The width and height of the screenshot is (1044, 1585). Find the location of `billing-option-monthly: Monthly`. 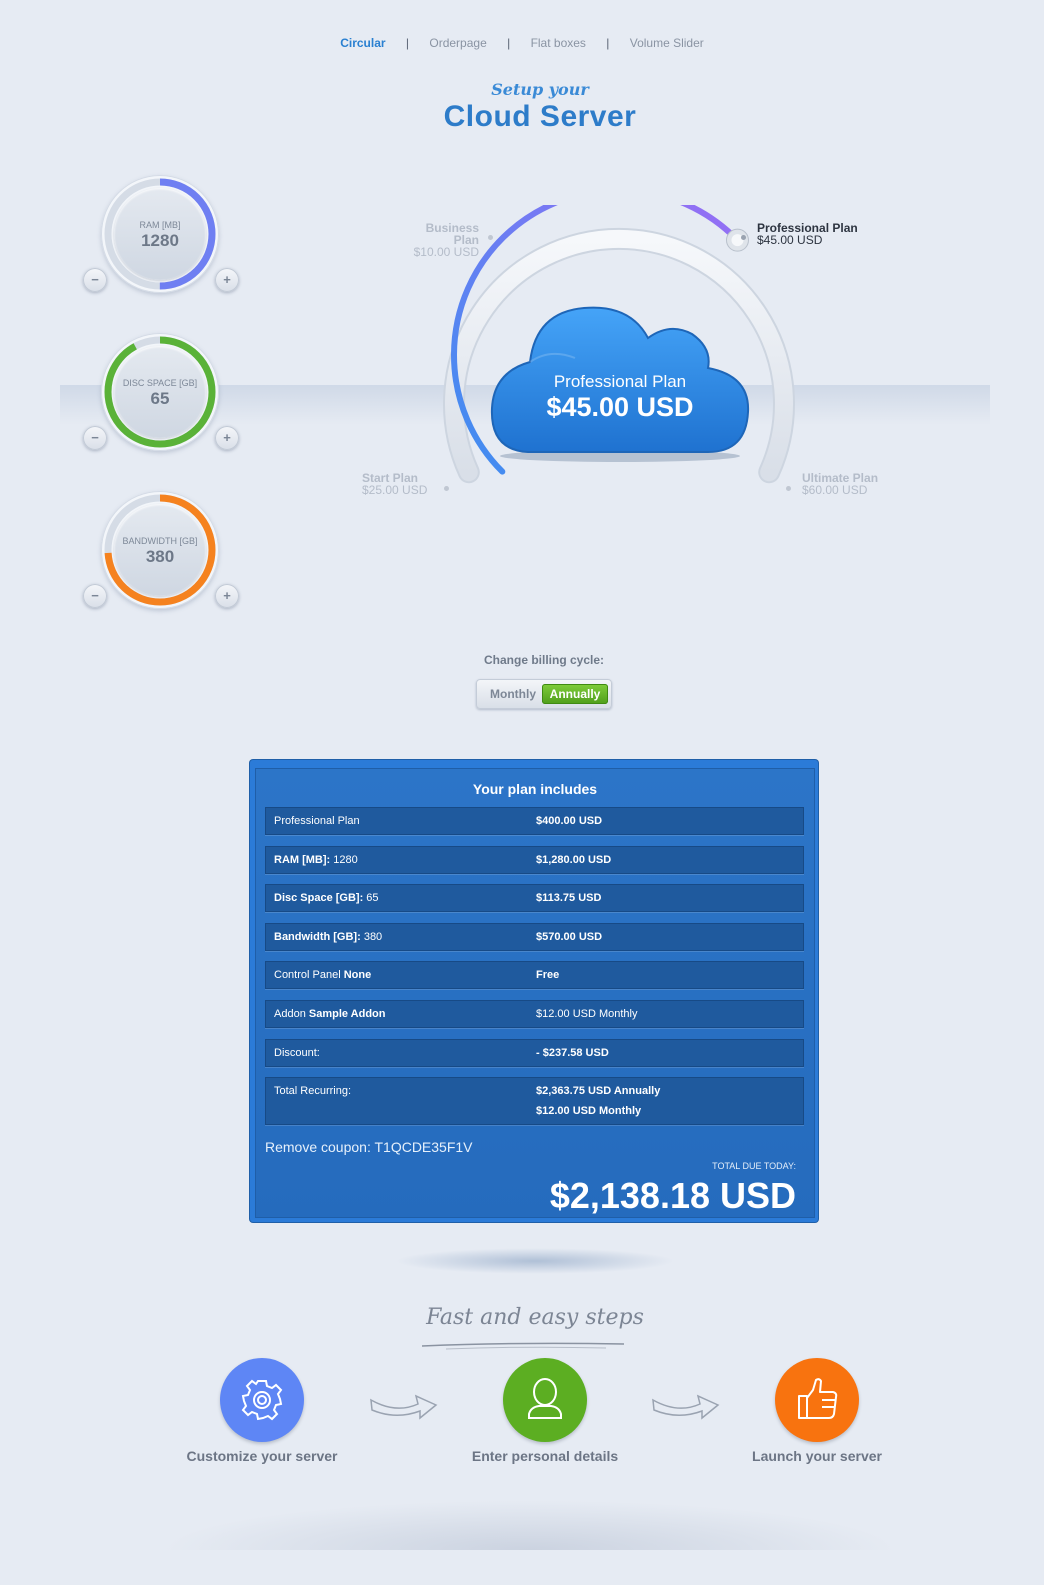

billing-option-monthly: Monthly is located at coordinates (513, 694).